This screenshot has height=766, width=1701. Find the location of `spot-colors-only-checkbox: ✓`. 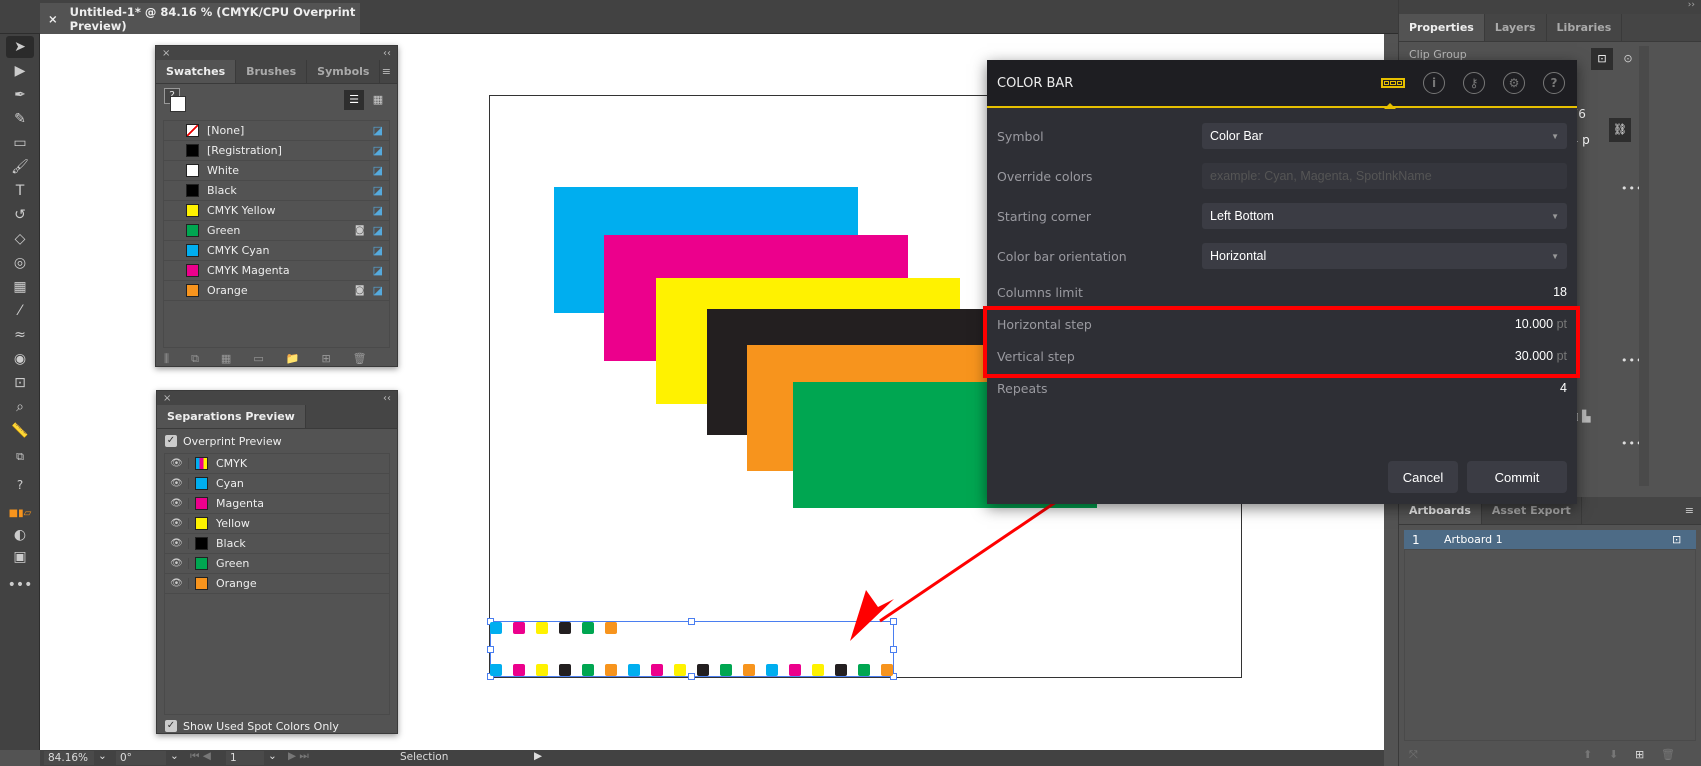

spot-colors-only-checkbox: ✓ is located at coordinates (171, 726).